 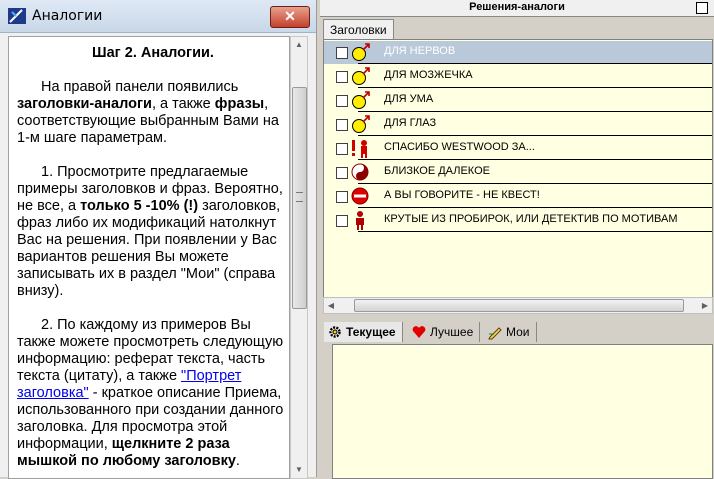 I want to click on hscroll-thumb, so click(x=519, y=305).